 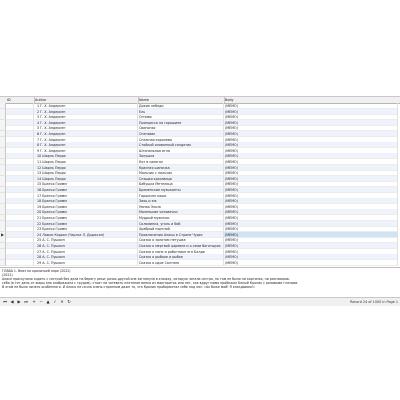 I want to click on last-record-icon: ⏭, so click(x=26, y=302).